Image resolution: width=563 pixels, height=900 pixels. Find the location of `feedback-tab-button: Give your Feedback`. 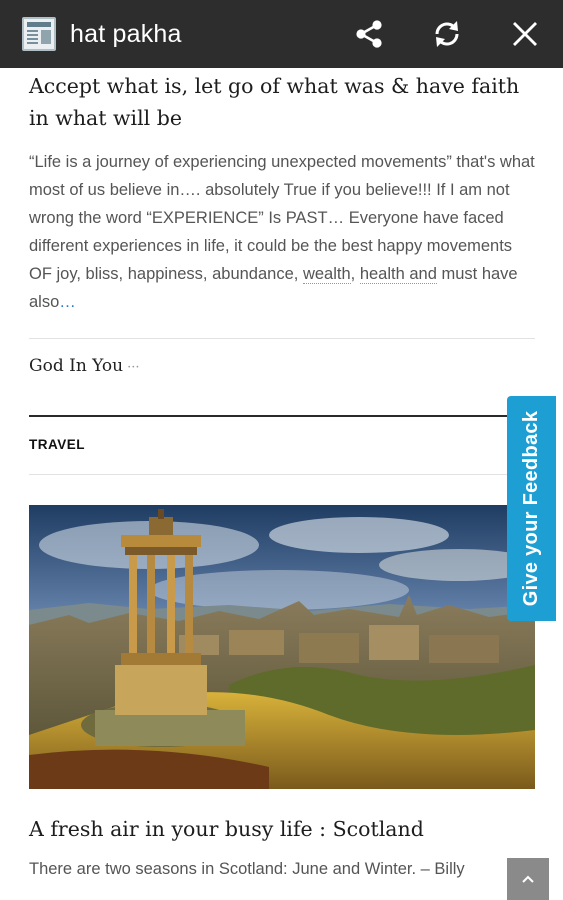

feedback-tab-button: Give your Feedback is located at coordinates (531, 508).